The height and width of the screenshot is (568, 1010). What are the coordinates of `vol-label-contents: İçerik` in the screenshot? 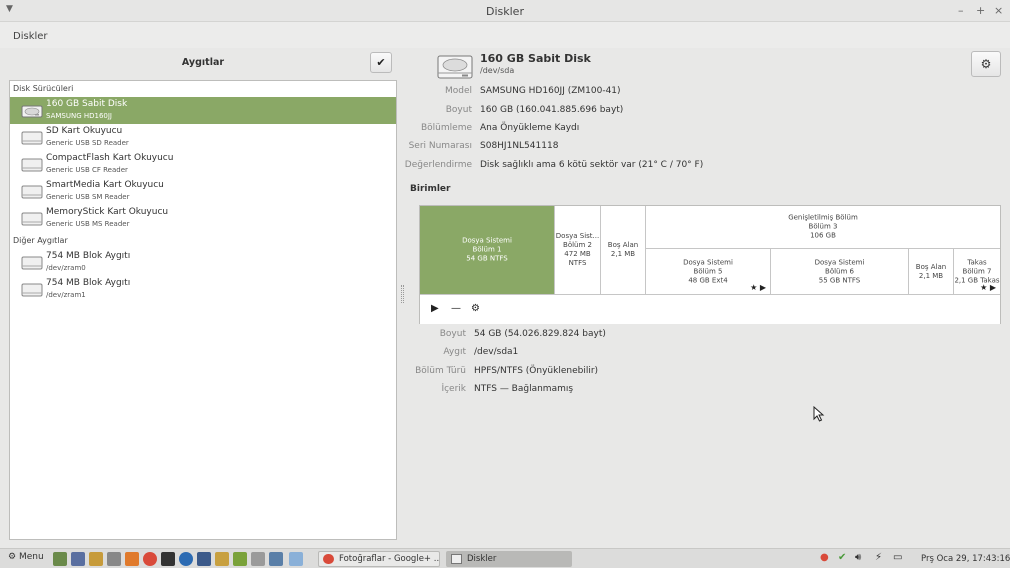 It's located at (453, 389).